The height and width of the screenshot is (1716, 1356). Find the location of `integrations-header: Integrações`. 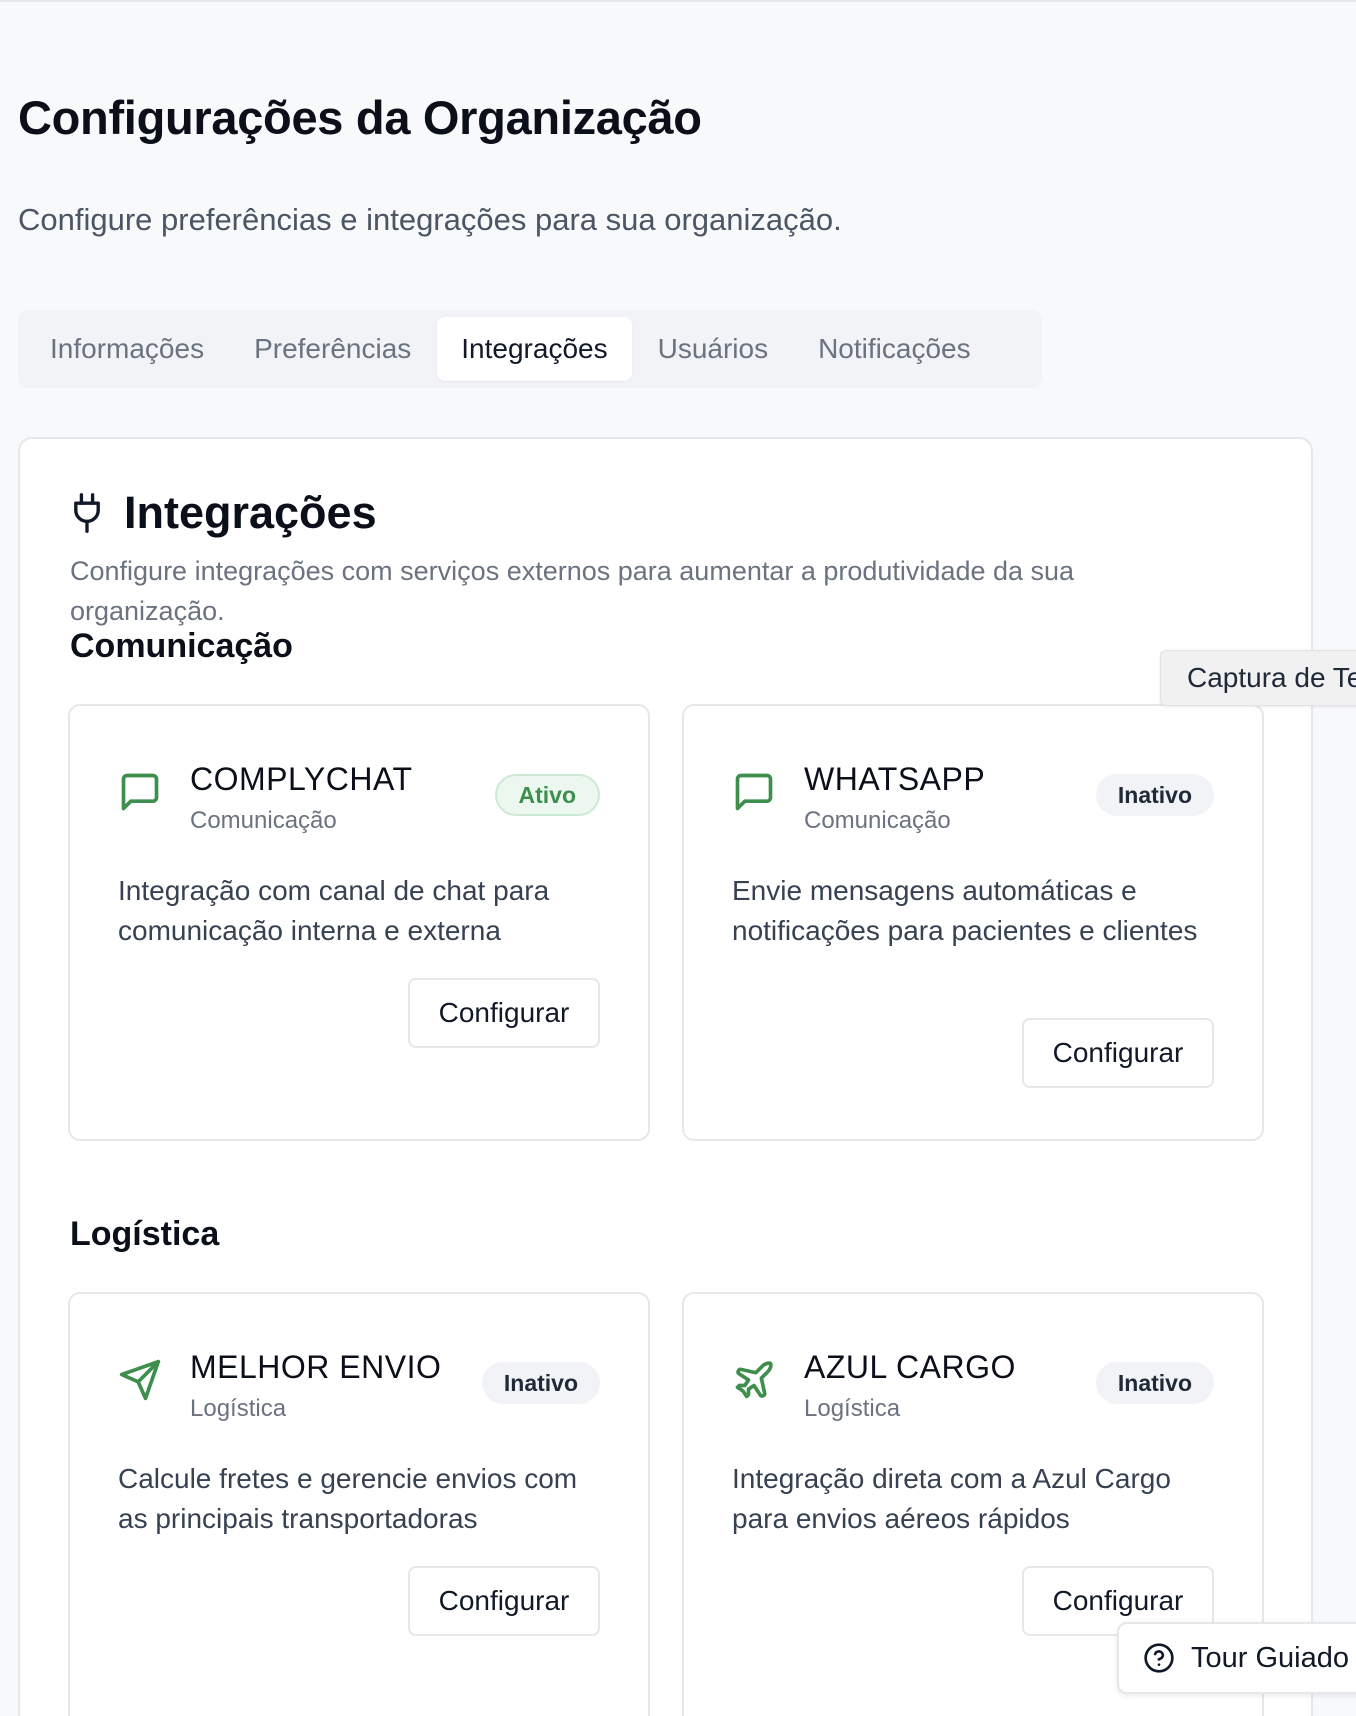

integrations-header: Integrações is located at coordinates (223, 513).